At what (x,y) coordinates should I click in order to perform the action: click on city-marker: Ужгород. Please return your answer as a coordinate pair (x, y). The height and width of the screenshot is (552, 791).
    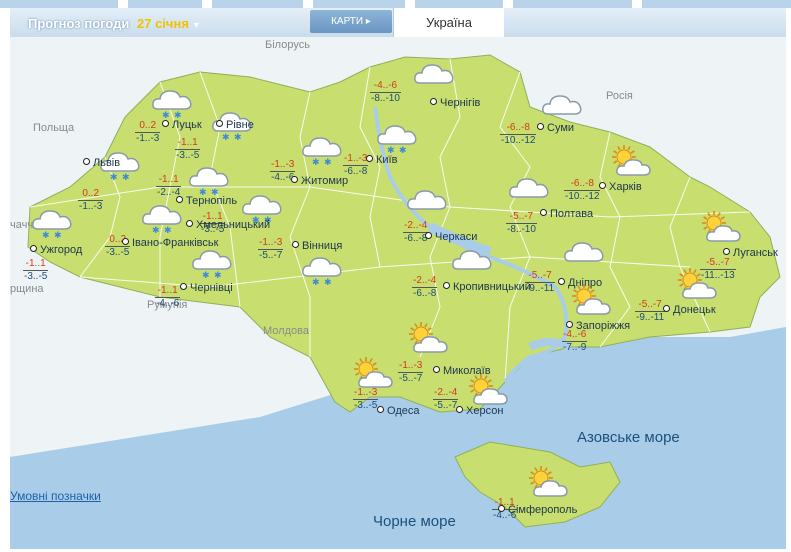
    Looking at the image, I should click on (56, 250).